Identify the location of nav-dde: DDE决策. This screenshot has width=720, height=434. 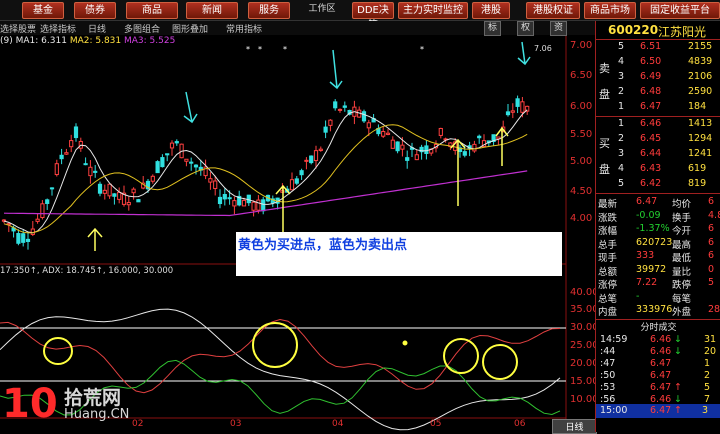
(373, 16).